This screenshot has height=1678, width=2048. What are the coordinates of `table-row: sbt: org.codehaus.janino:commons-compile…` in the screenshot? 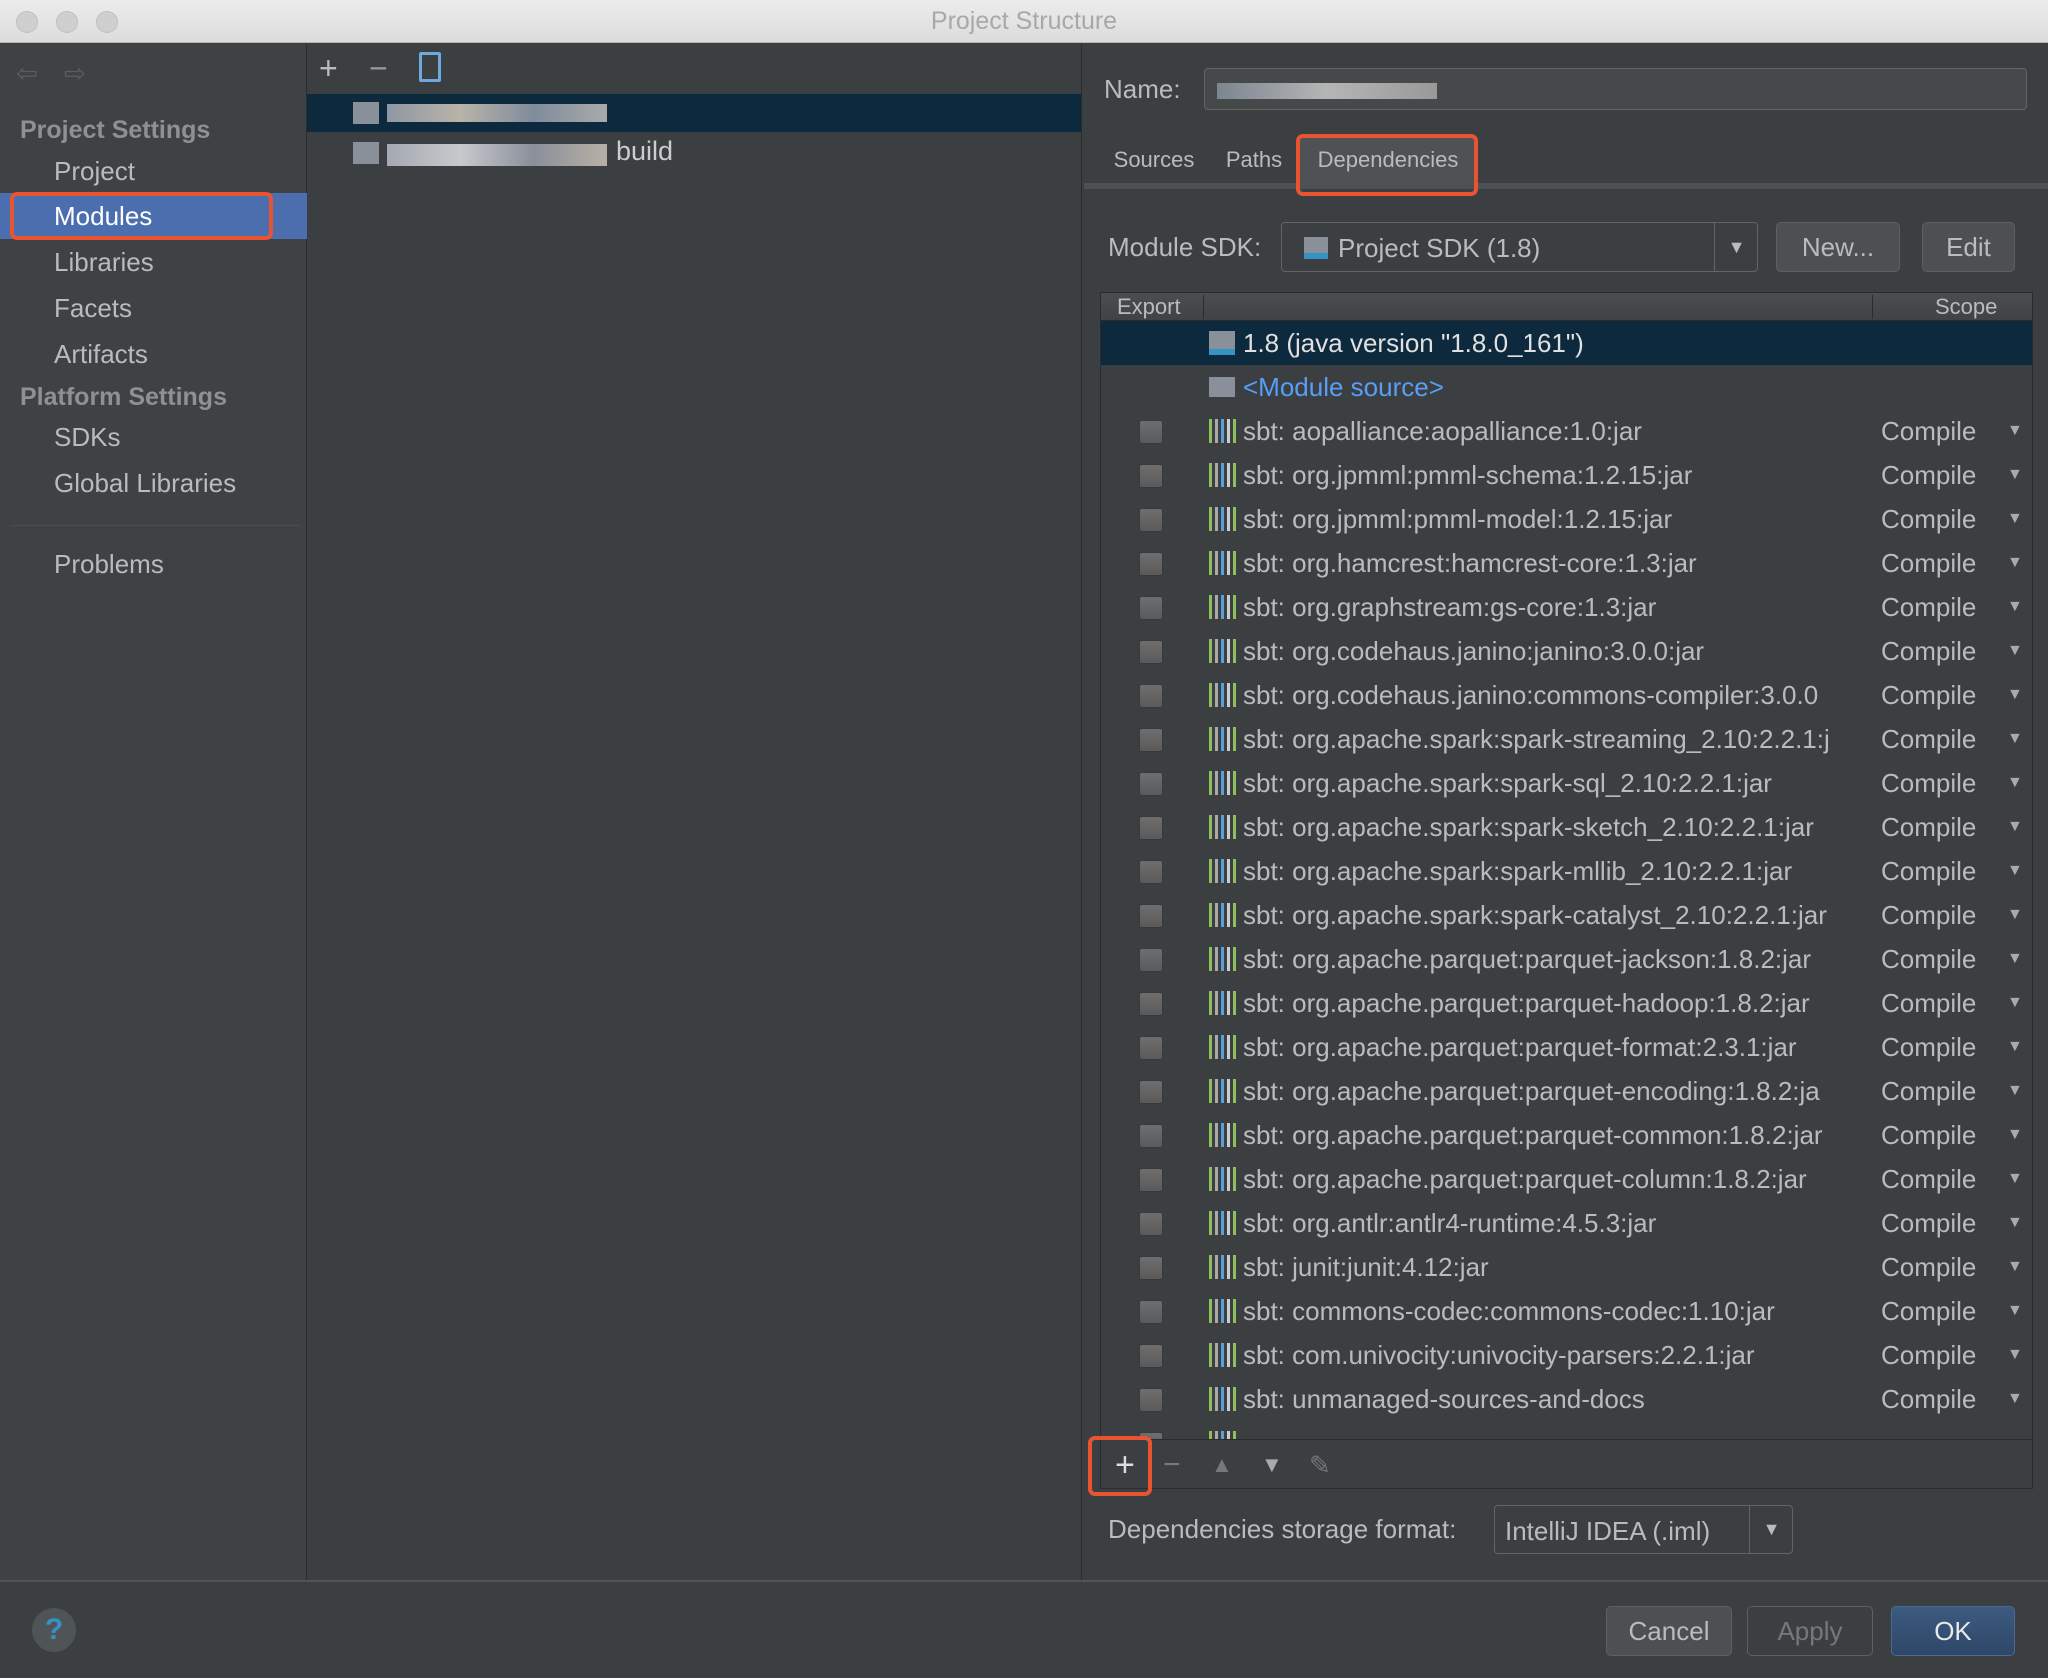 It's located at (1566, 695).